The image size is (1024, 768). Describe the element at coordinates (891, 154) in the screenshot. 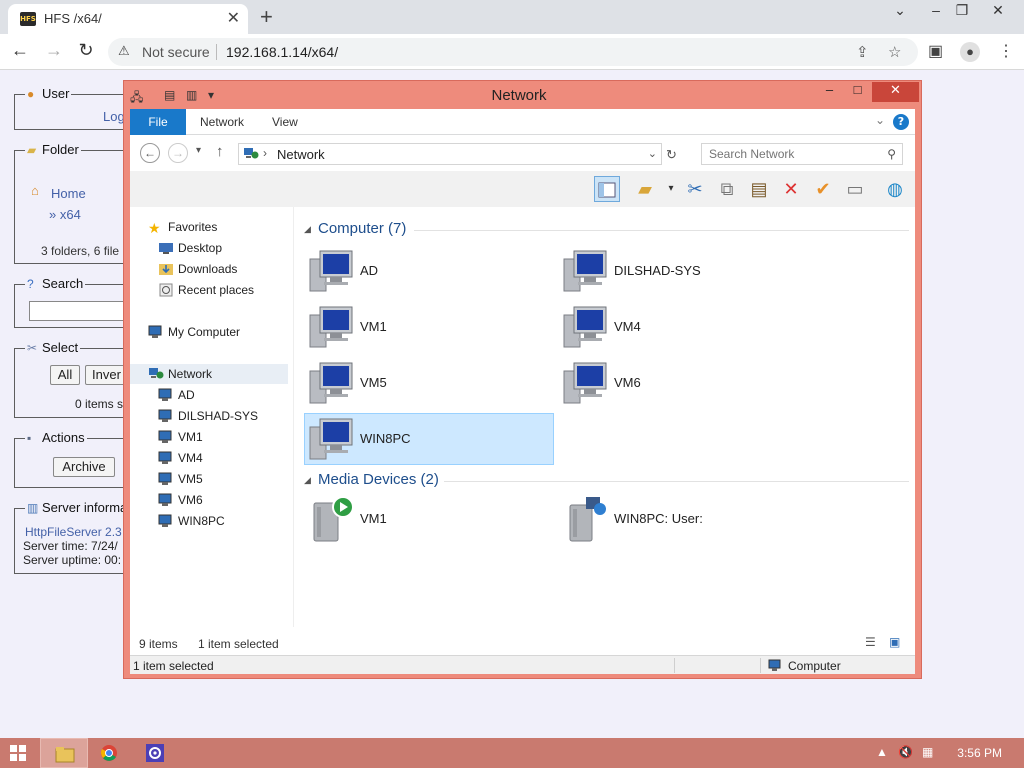

I see `search-icon: ⚲` at that location.